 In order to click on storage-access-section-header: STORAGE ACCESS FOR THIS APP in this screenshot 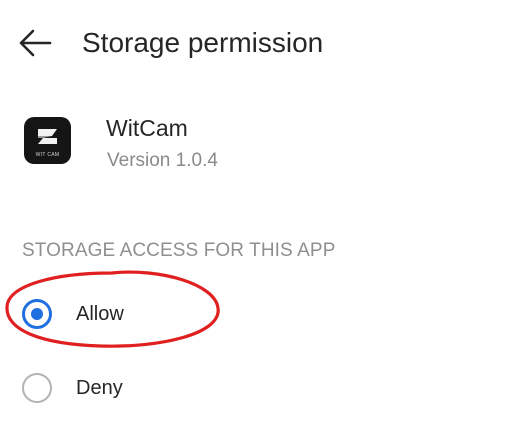, I will do `click(179, 250)`.